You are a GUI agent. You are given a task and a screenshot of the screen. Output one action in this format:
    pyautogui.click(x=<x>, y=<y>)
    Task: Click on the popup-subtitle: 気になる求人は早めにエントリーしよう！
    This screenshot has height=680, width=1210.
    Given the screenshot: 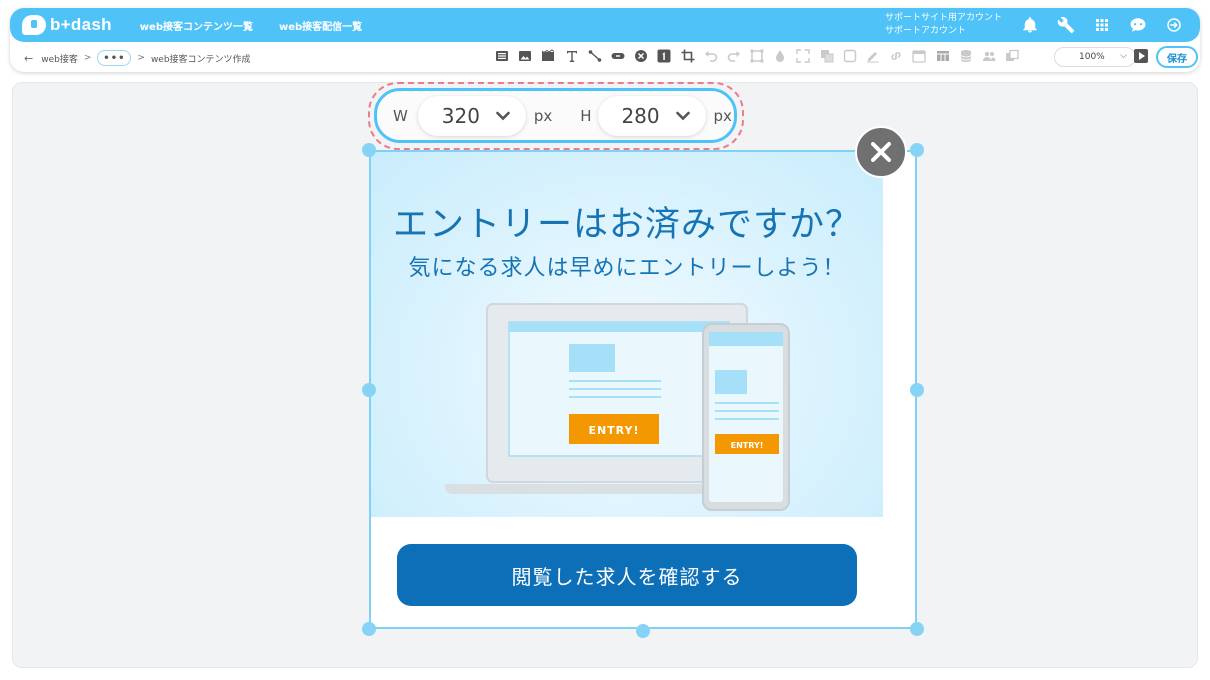 What is the action you would take?
    pyautogui.click(x=627, y=268)
    